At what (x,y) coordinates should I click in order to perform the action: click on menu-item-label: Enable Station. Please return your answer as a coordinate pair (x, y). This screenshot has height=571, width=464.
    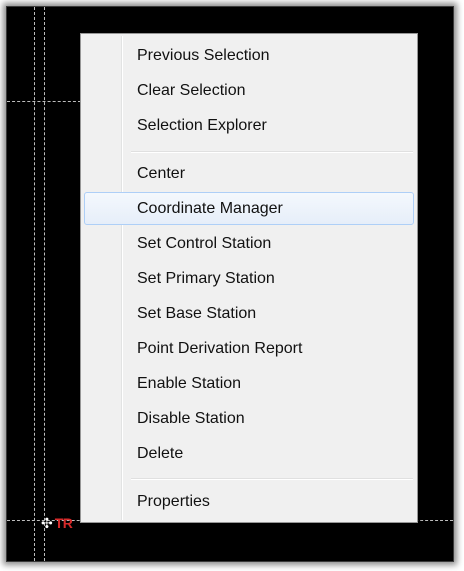
    Looking at the image, I should click on (189, 383).